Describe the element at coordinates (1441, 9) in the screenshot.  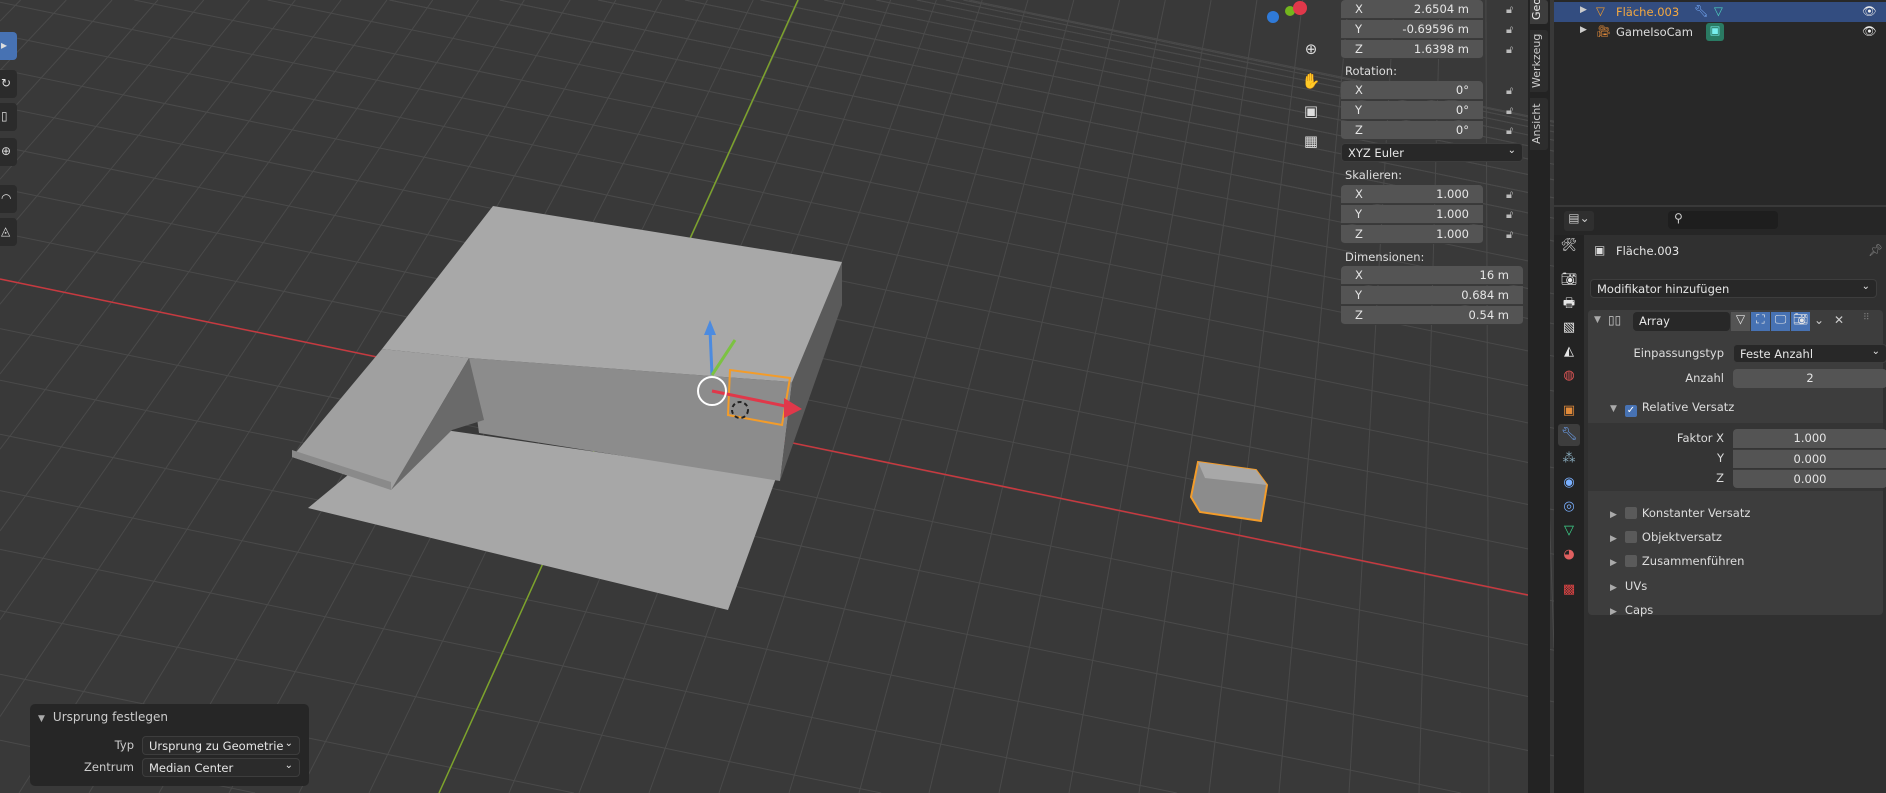
I see `field-value: 2.6504 m` at that location.